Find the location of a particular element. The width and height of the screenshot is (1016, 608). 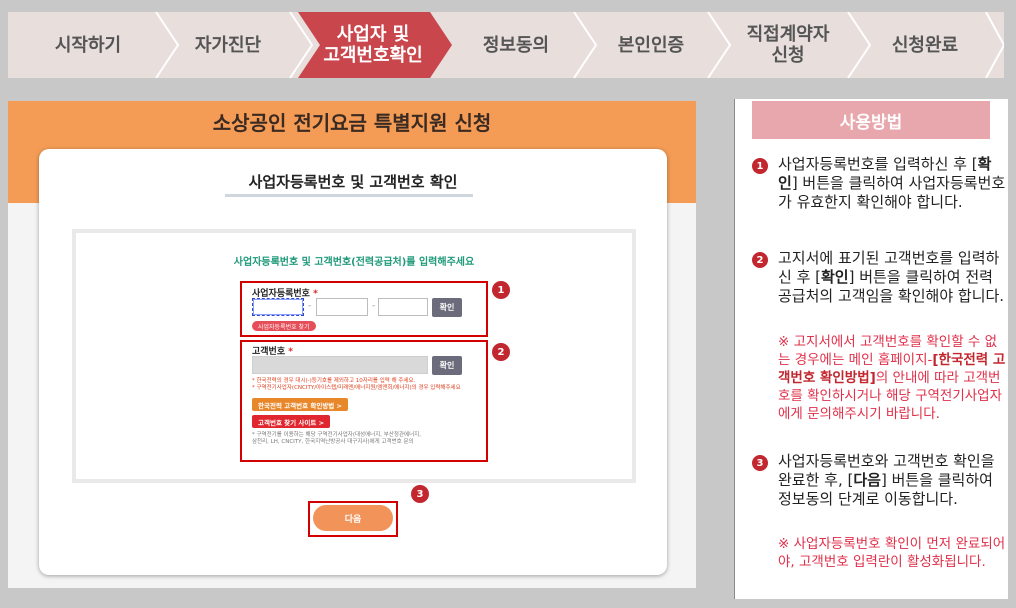

step-self-diagnosis: 자가진단 is located at coordinates (228, 45).